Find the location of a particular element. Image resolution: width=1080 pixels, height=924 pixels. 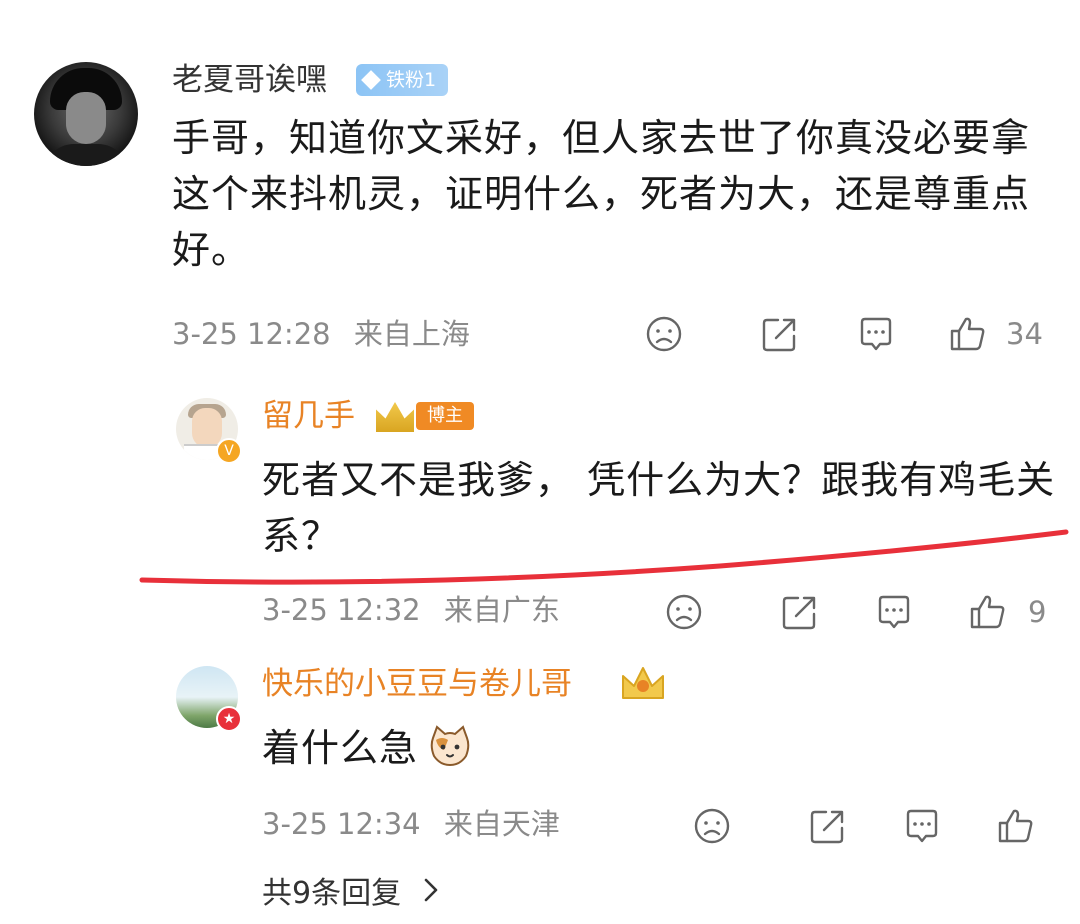

reply-username: 留几手 is located at coordinates (308, 416).